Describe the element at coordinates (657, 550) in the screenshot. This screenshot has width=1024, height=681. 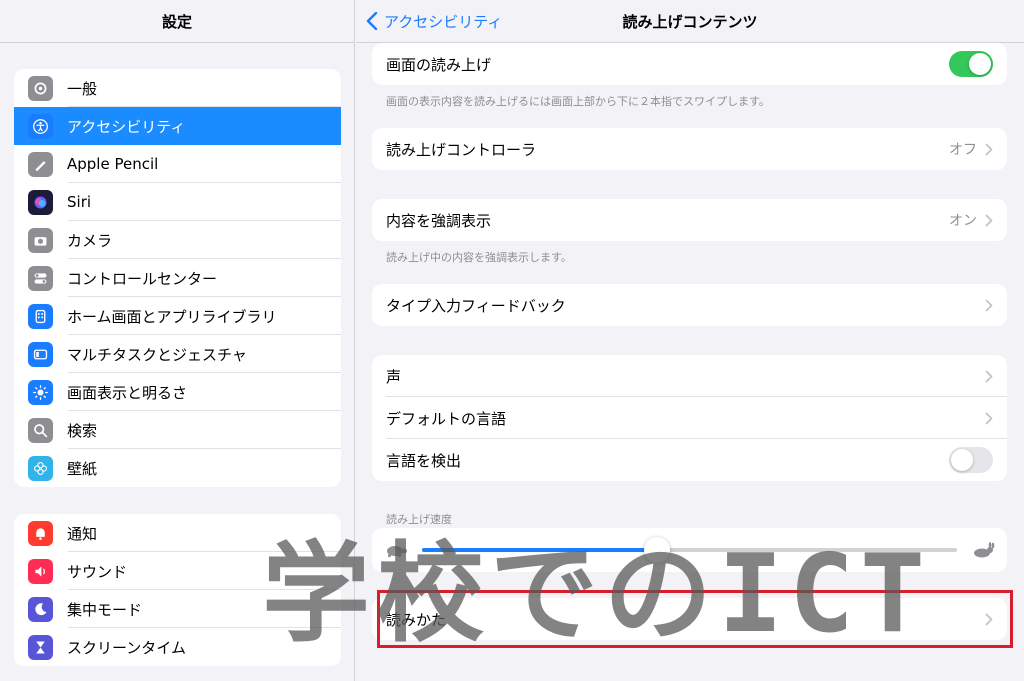
I see `slider-thumb` at that location.